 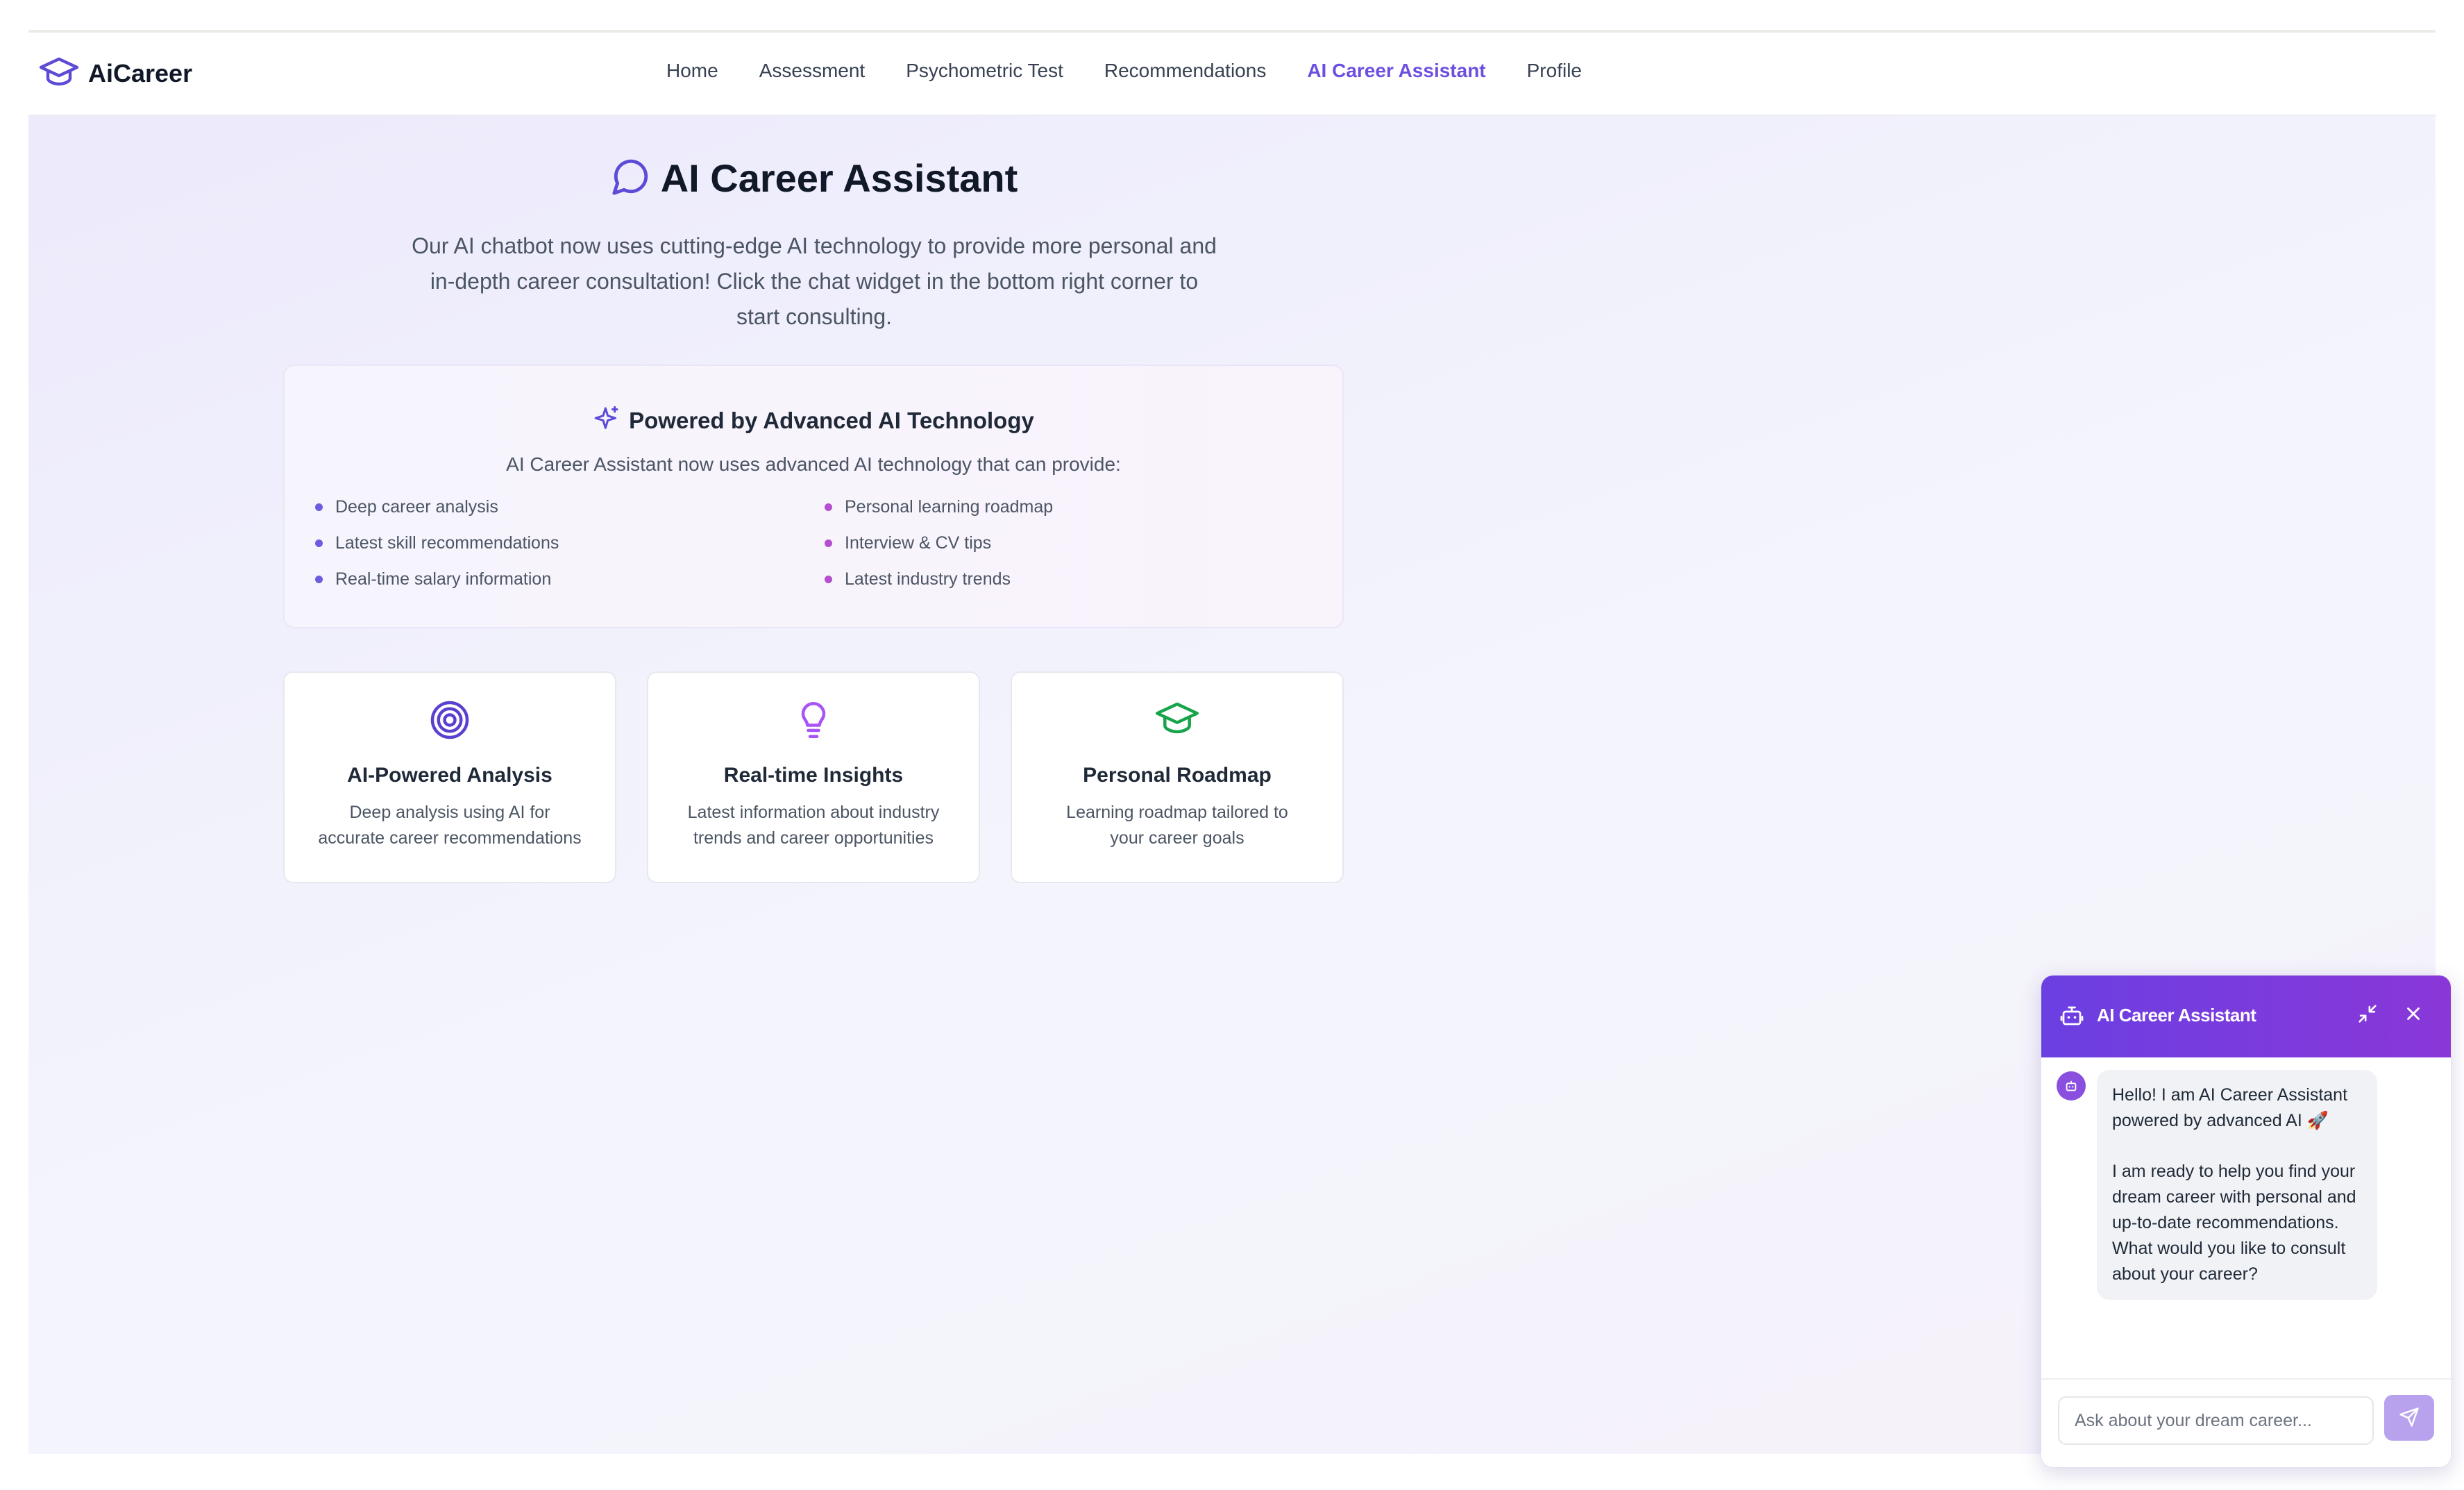 What do you see at coordinates (1177, 812) in the screenshot?
I see `card-description-line: Learning roadmap tailored to` at bounding box center [1177, 812].